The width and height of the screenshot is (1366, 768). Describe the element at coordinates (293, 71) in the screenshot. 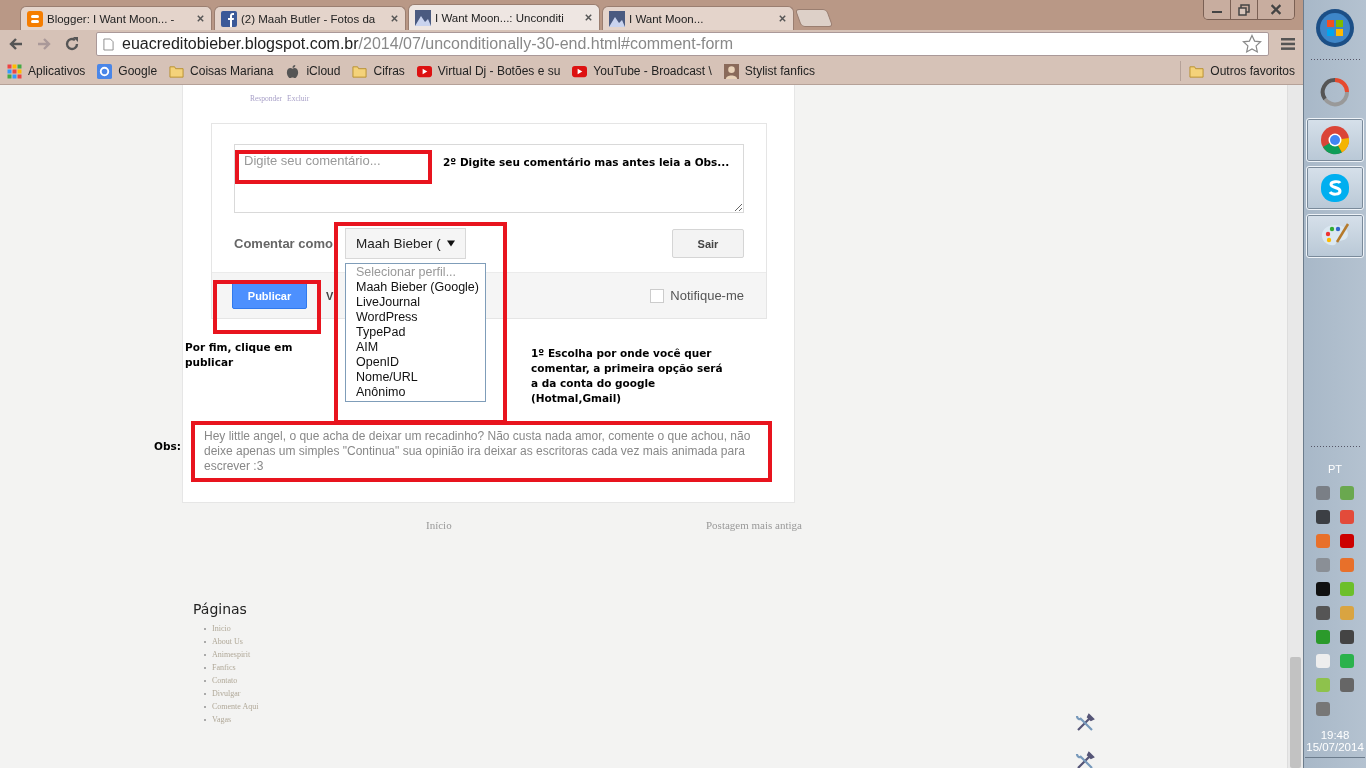

I see `apple-icon` at that location.